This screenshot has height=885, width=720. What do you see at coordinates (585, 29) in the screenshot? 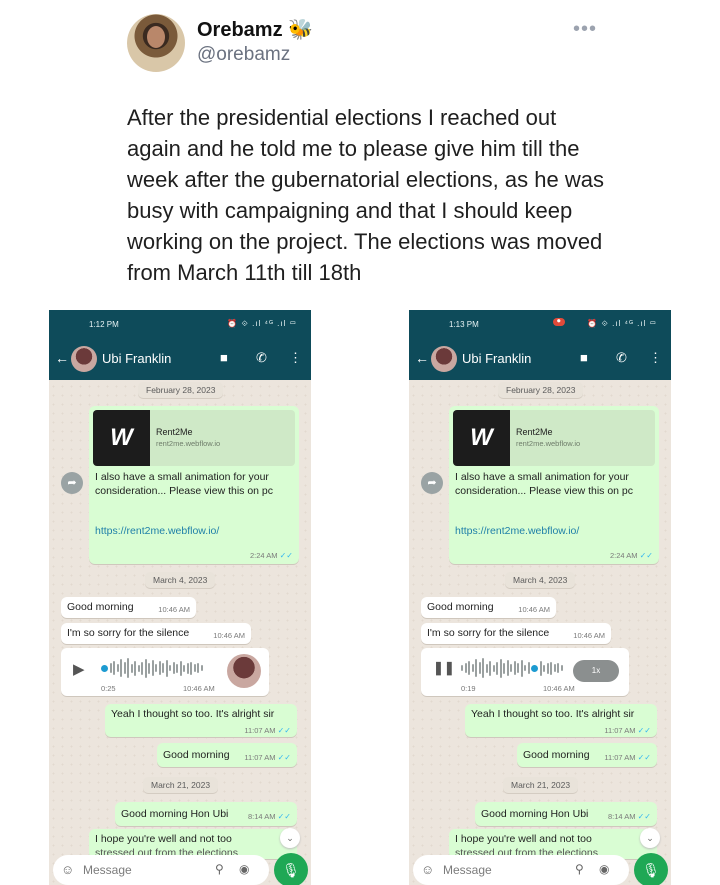
I see `more-options-icon: •••` at bounding box center [585, 29].